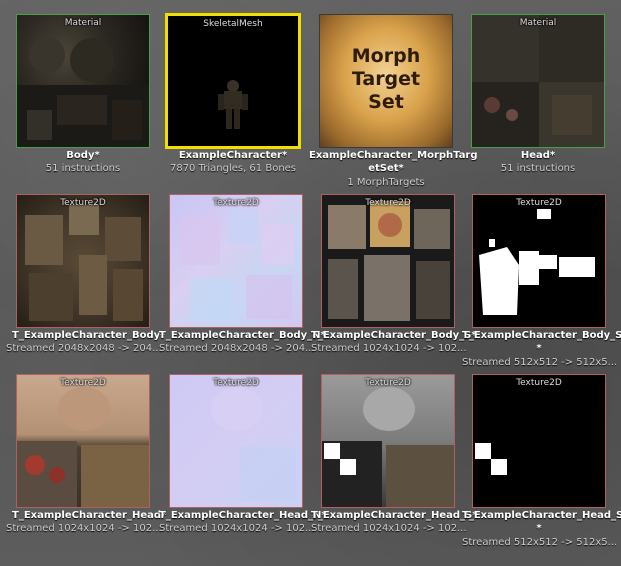  What do you see at coordinates (541, 515) in the screenshot?
I see `asset-name-line1: T_ExampleCharacter_Head_SP` at bounding box center [541, 515].